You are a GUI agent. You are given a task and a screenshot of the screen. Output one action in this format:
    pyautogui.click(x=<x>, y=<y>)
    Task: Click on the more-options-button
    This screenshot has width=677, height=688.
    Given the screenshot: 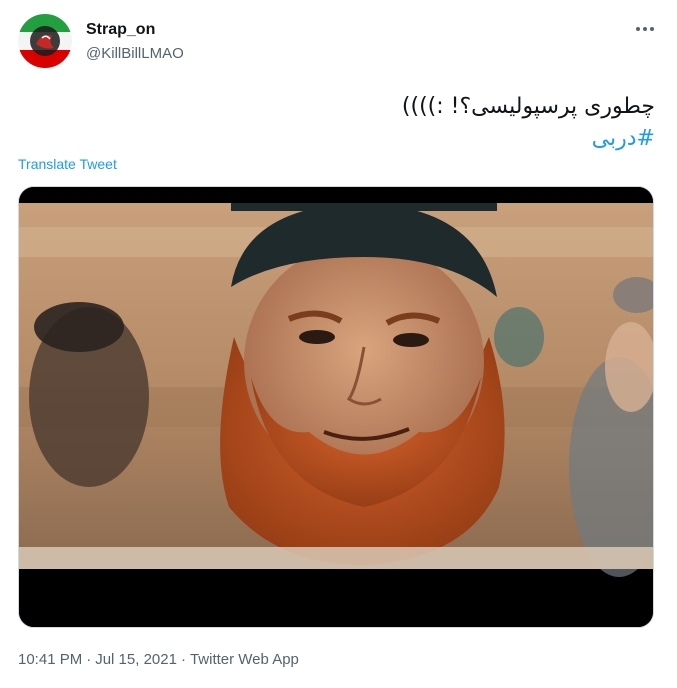 What is the action you would take?
    pyautogui.click(x=645, y=29)
    